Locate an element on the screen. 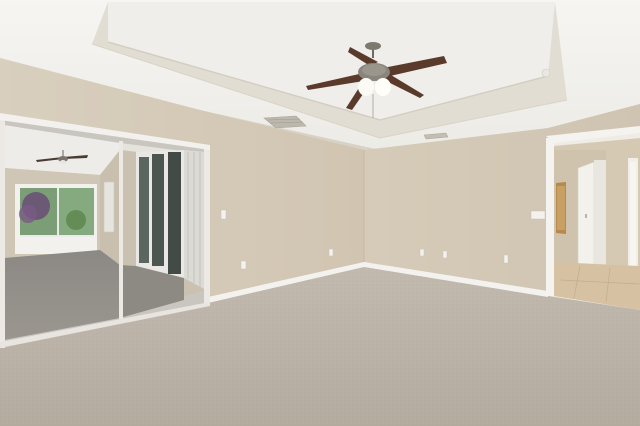 This screenshot has width=640, height=426. thermostat is located at coordinates (538, 215).